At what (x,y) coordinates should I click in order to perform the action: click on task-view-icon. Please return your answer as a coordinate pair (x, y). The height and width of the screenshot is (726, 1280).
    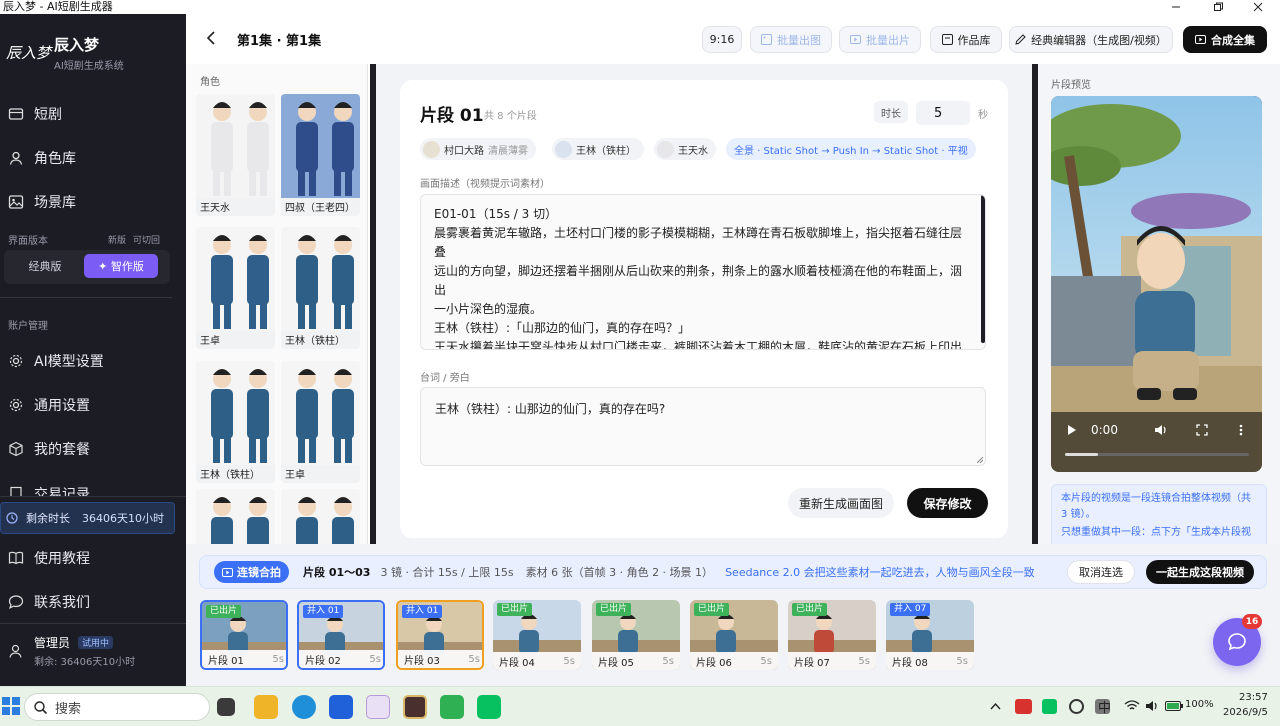
    Looking at the image, I should click on (226, 707).